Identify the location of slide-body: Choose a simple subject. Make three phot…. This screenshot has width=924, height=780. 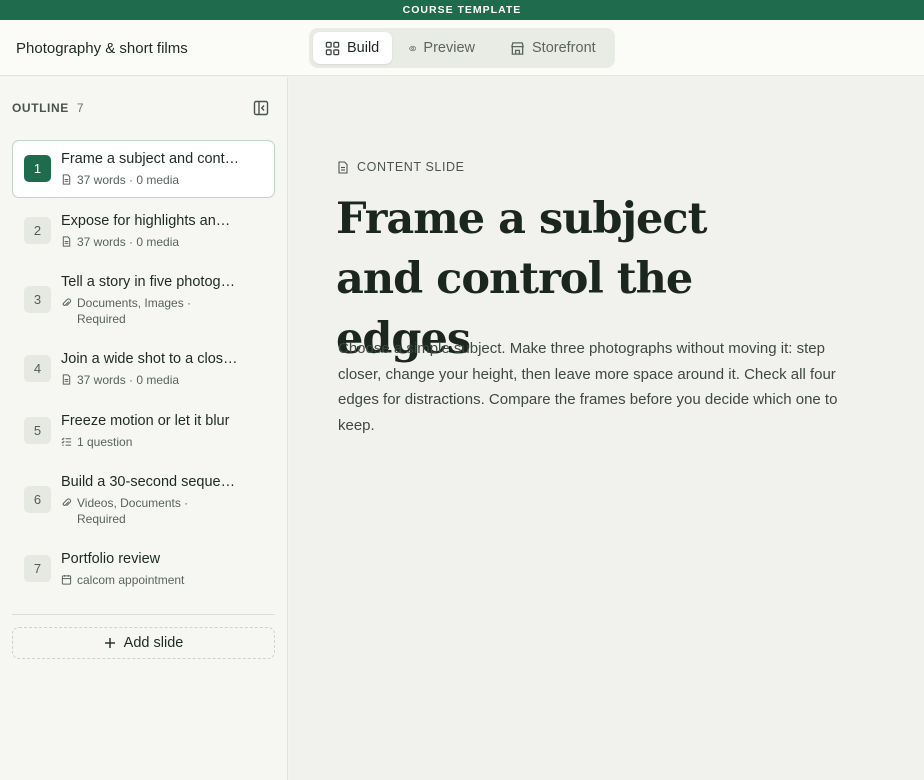
(603, 387).